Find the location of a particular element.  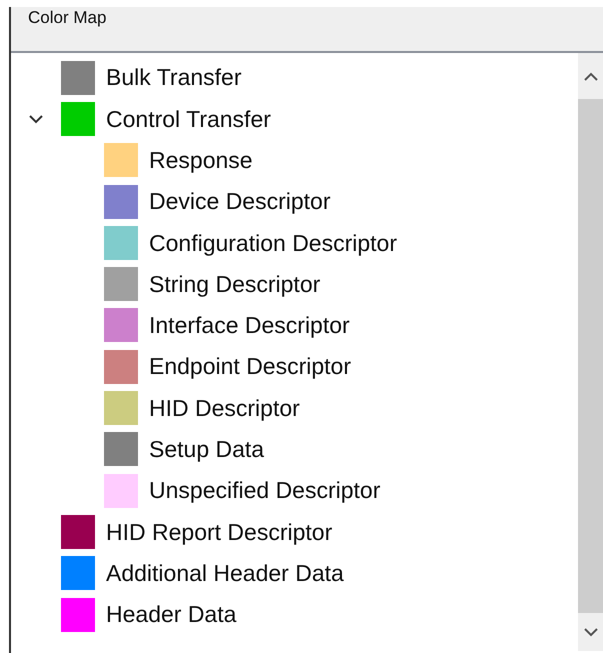

tree-item-label: HID Descriptor is located at coordinates (224, 408).